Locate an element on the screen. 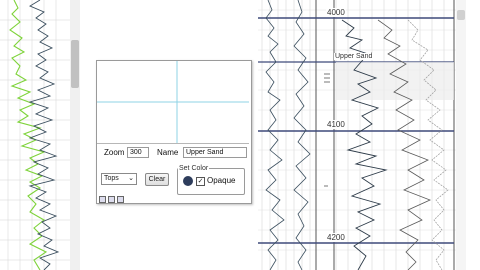 The width and height of the screenshot is (480, 270). clear-button: Clear is located at coordinates (157, 179).